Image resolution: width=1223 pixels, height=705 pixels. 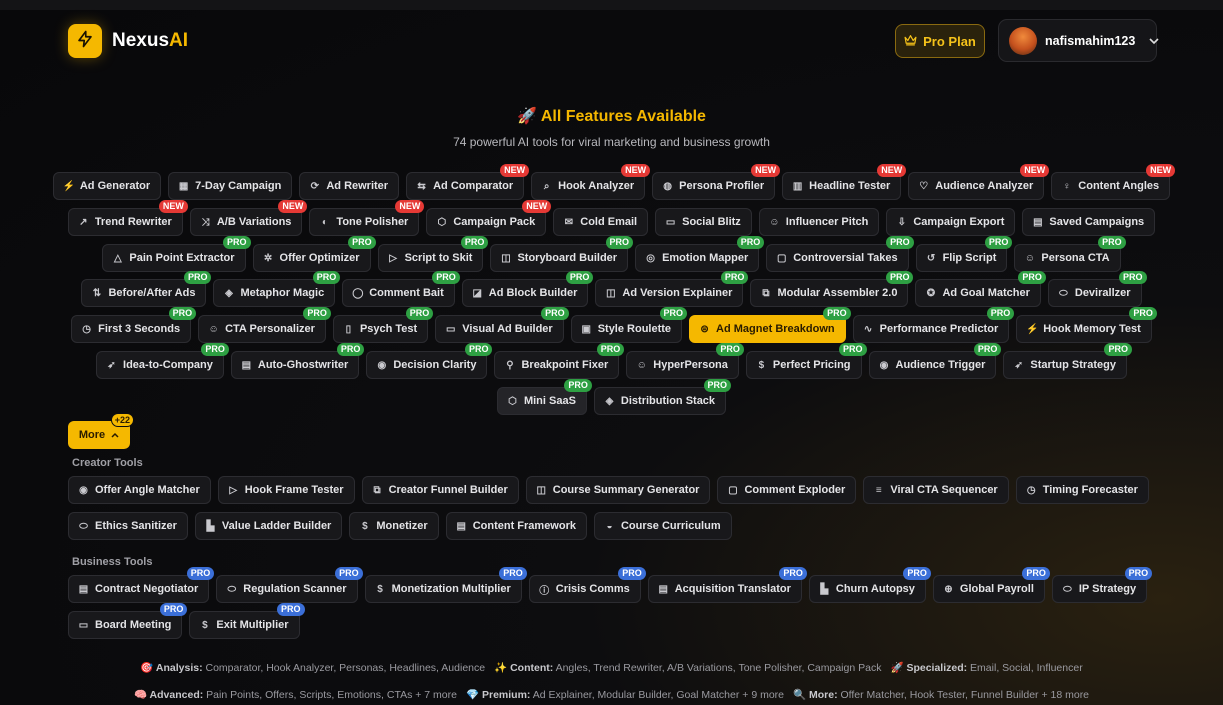 What do you see at coordinates (247, 621) in the screenshot?
I see `tool-button-exit-multiplier: $ Exit Multiplier PRO` at bounding box center [247, 621].